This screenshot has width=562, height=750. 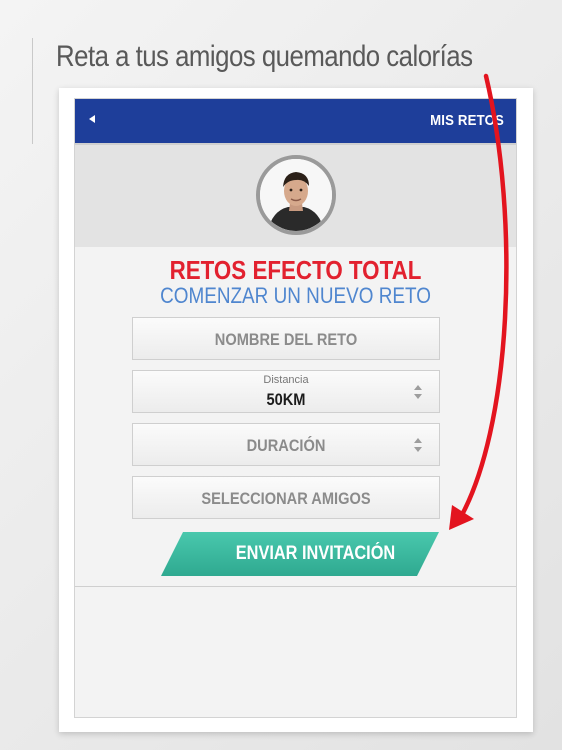 What do you see at coordinates (92, 119) in the screenshot?
I see `back-arrow-icon` at bounding box center [92, 119].